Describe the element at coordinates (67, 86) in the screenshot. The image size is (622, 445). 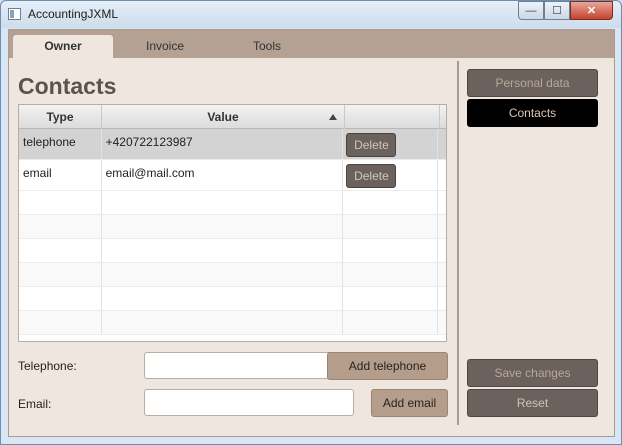
I see `page-title: Contacts` at that location.